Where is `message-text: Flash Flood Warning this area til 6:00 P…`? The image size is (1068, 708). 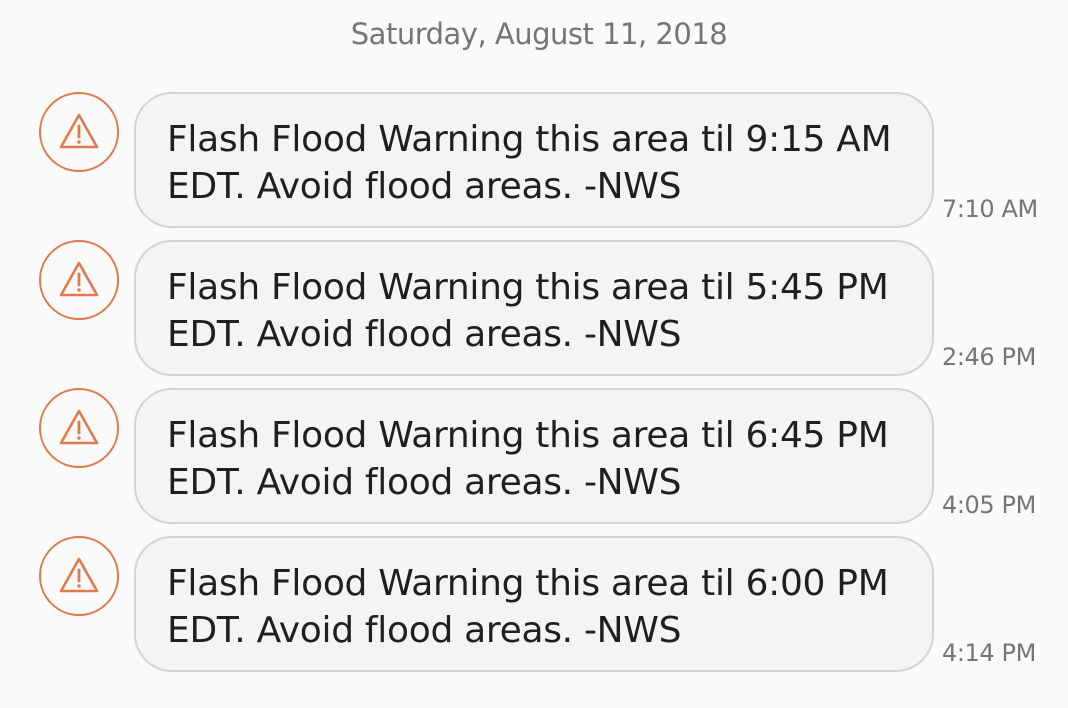
message-text: Flash Flood Warning this area til 6:00 P… is located at coordinates (534, 607).